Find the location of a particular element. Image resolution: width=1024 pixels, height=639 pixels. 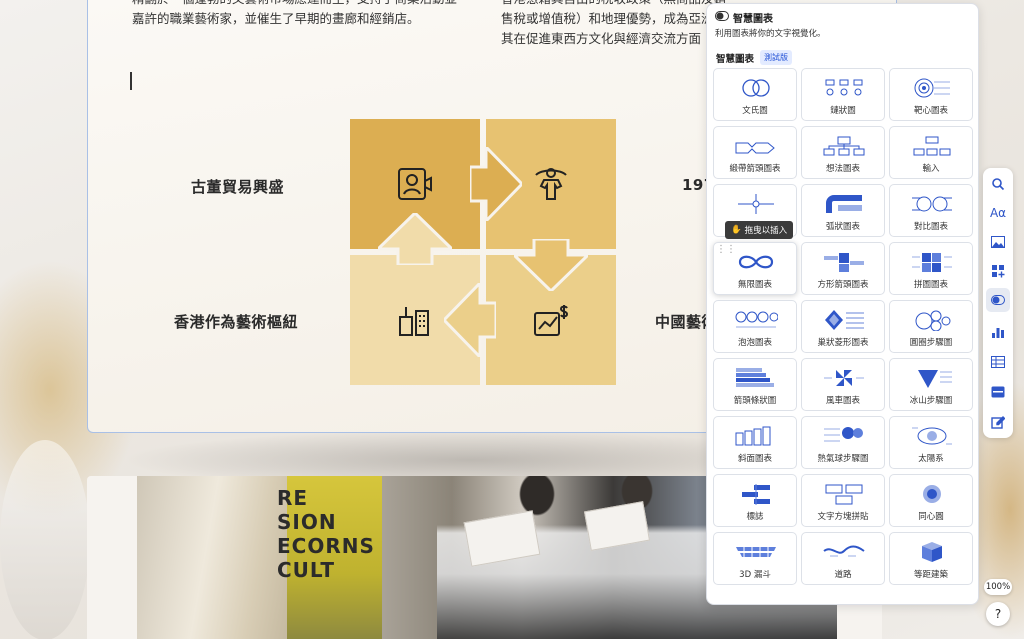

chart-card-label: 冰山步驟圖 is located at coordinates (931, 401).